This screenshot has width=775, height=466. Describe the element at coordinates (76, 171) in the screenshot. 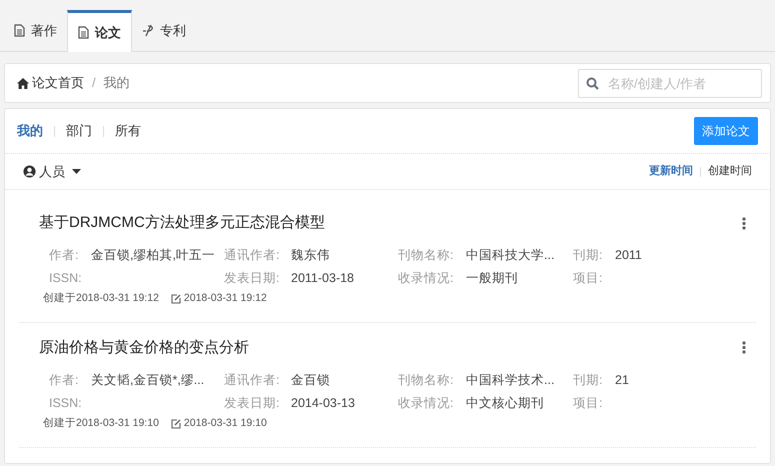

I see `caret-icon` at that location.